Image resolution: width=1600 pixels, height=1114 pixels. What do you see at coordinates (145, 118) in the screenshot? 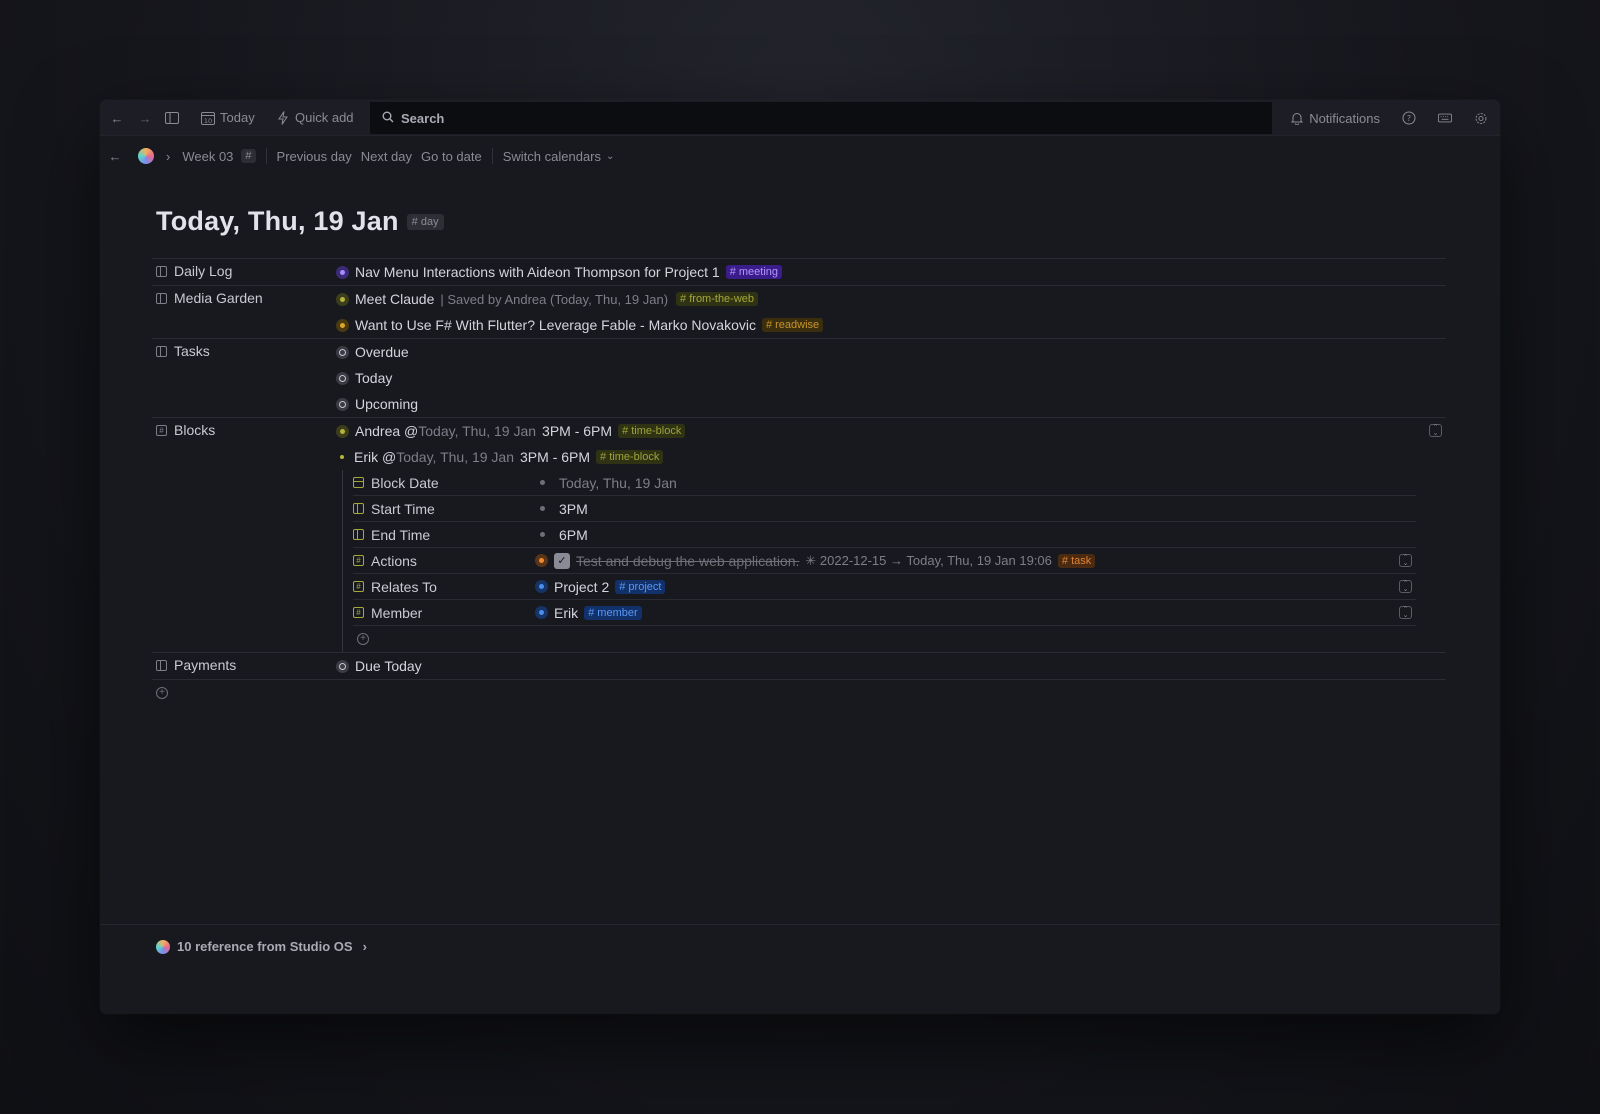
I see `forward-arrow-icon: →` at bounding box center [145, 118].